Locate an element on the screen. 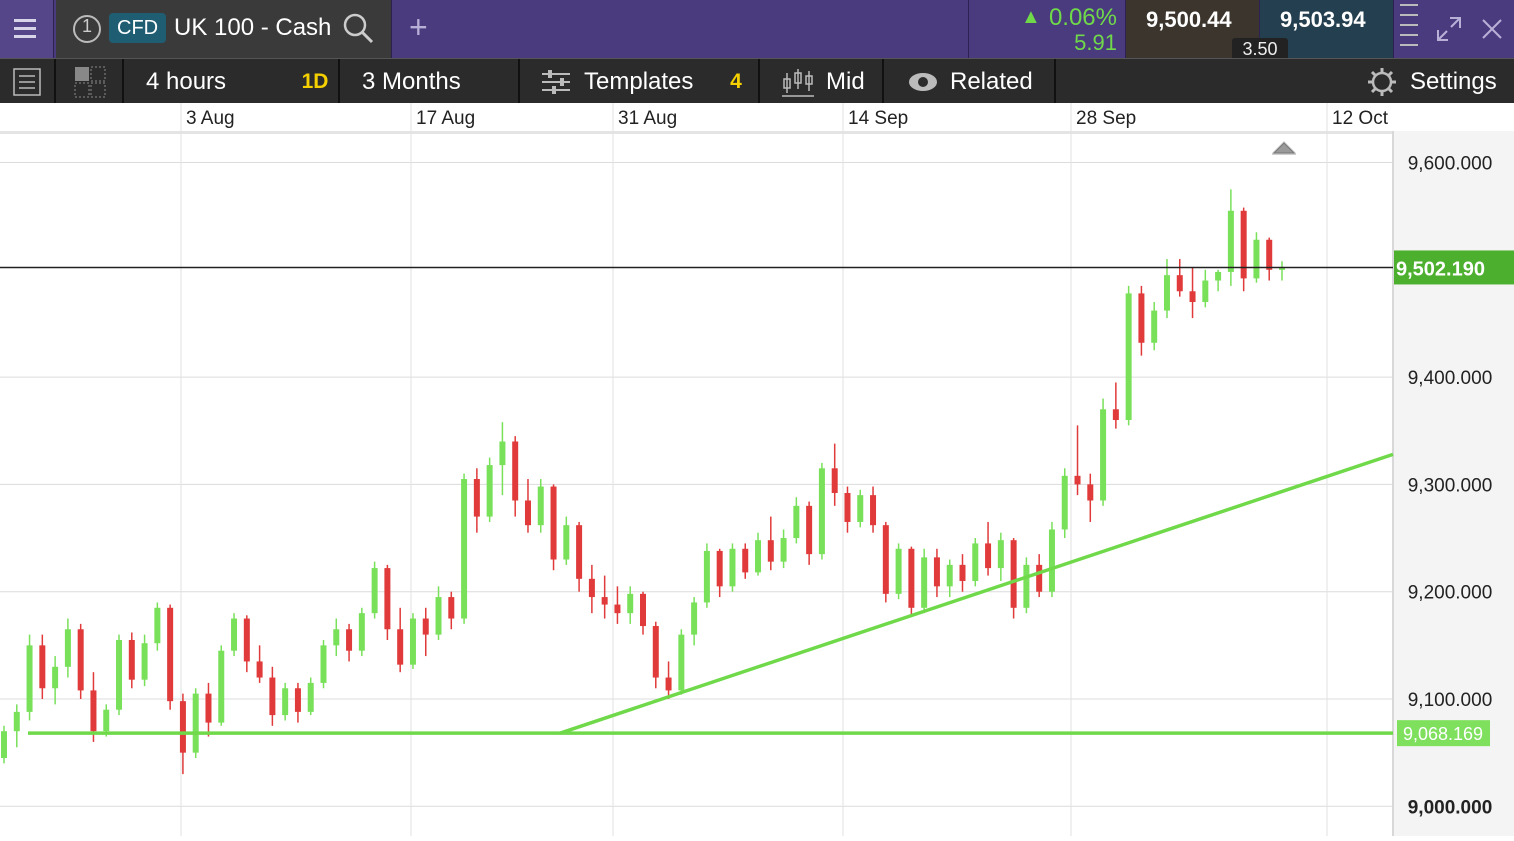 This screenshot has height=841, width=1514. templates-button: Templates is located at coordinates (617, 81).